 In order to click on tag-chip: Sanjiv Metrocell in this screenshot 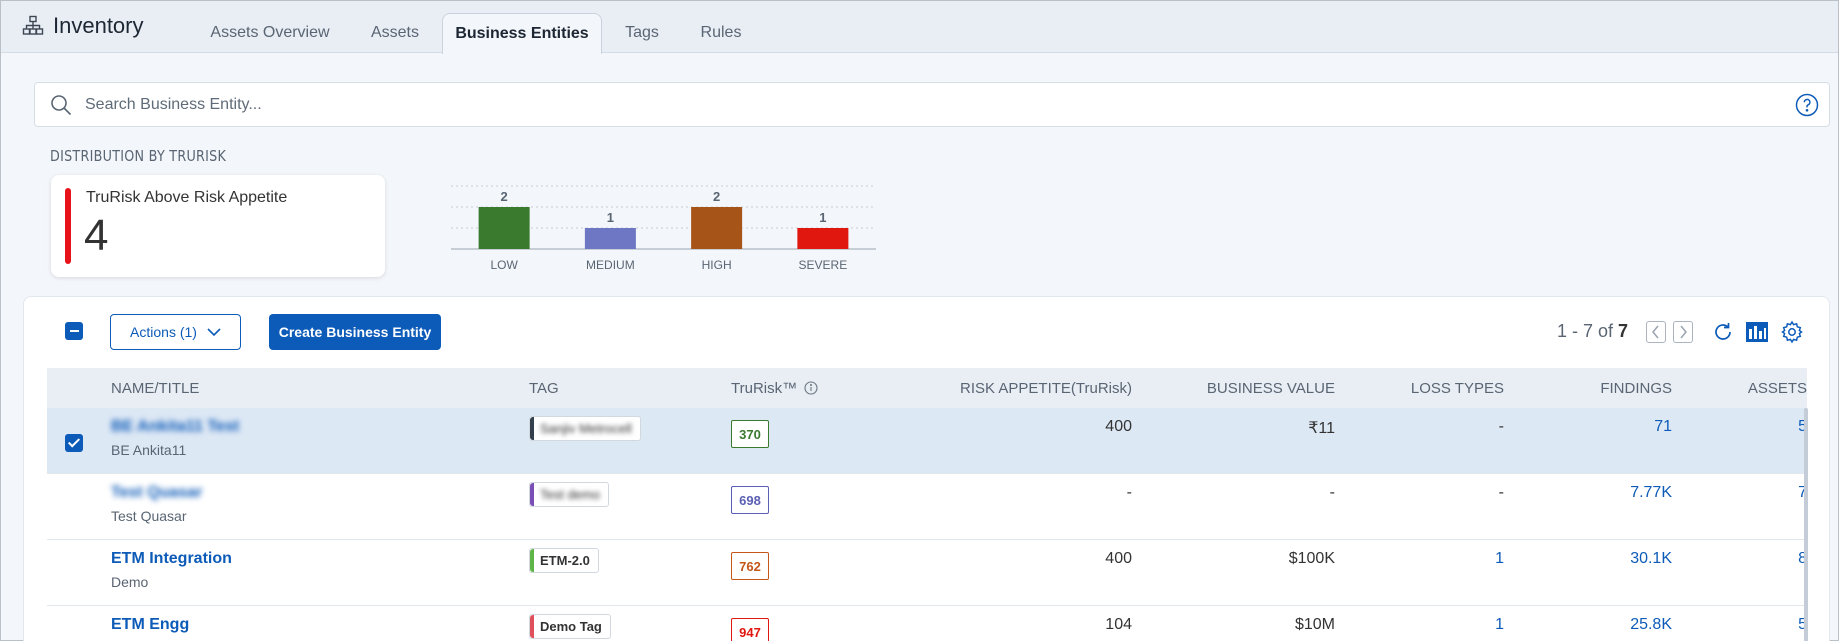, I will do `click(585, 428)`.